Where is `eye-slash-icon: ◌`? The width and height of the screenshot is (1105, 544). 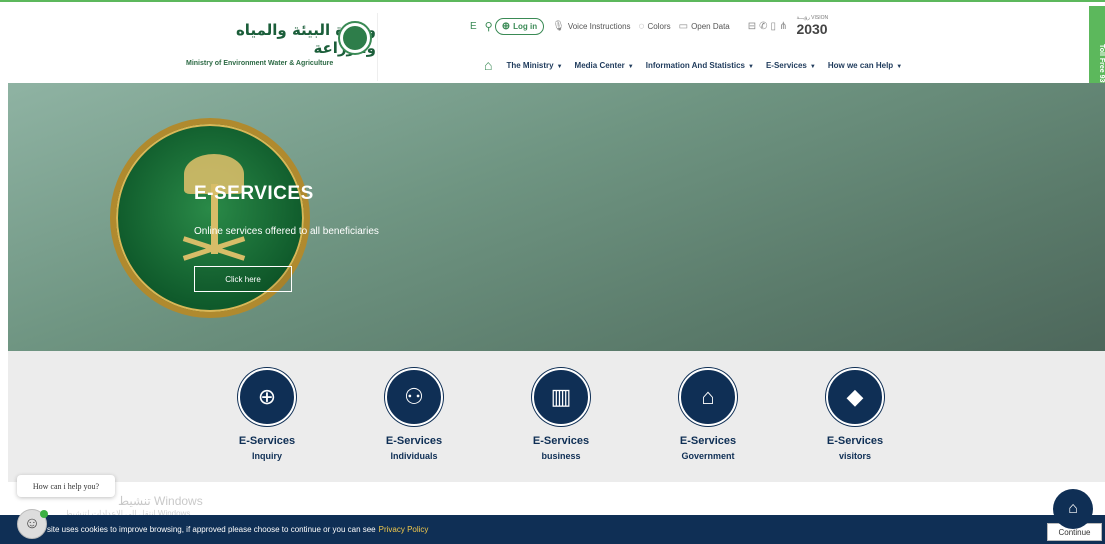 eye-slash-icon: ◌ is located at coordinates (641, 26).